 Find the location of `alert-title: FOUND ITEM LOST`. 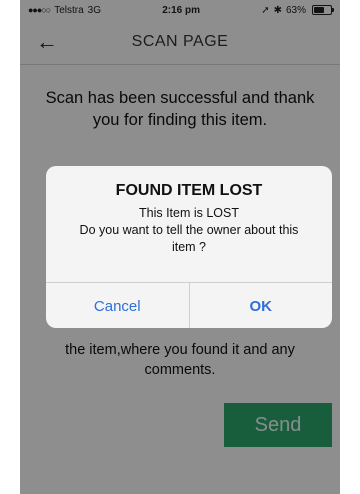

alert-title: FOUND ITEM LOST is located at coordinates (189, 190).